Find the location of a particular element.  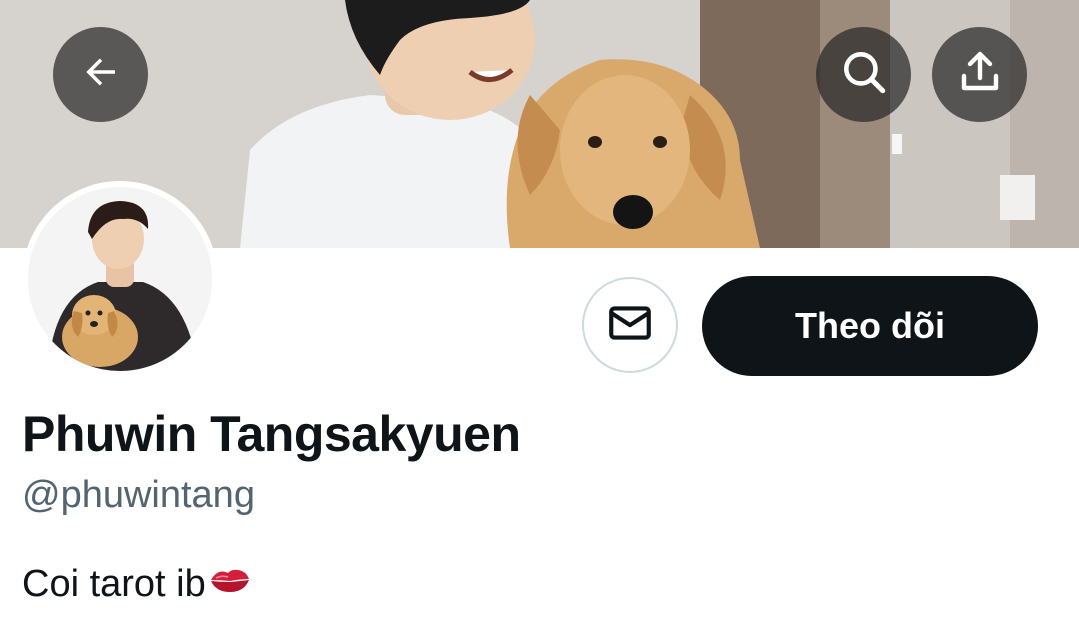

share-upload-icon is located at coordinates (980, 74).